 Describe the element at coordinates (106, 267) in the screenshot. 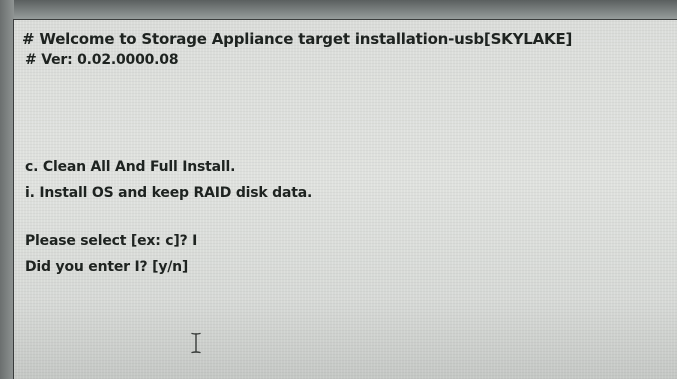

I see `confirm-prompt: Did you enter I? [y/n]` at that location.